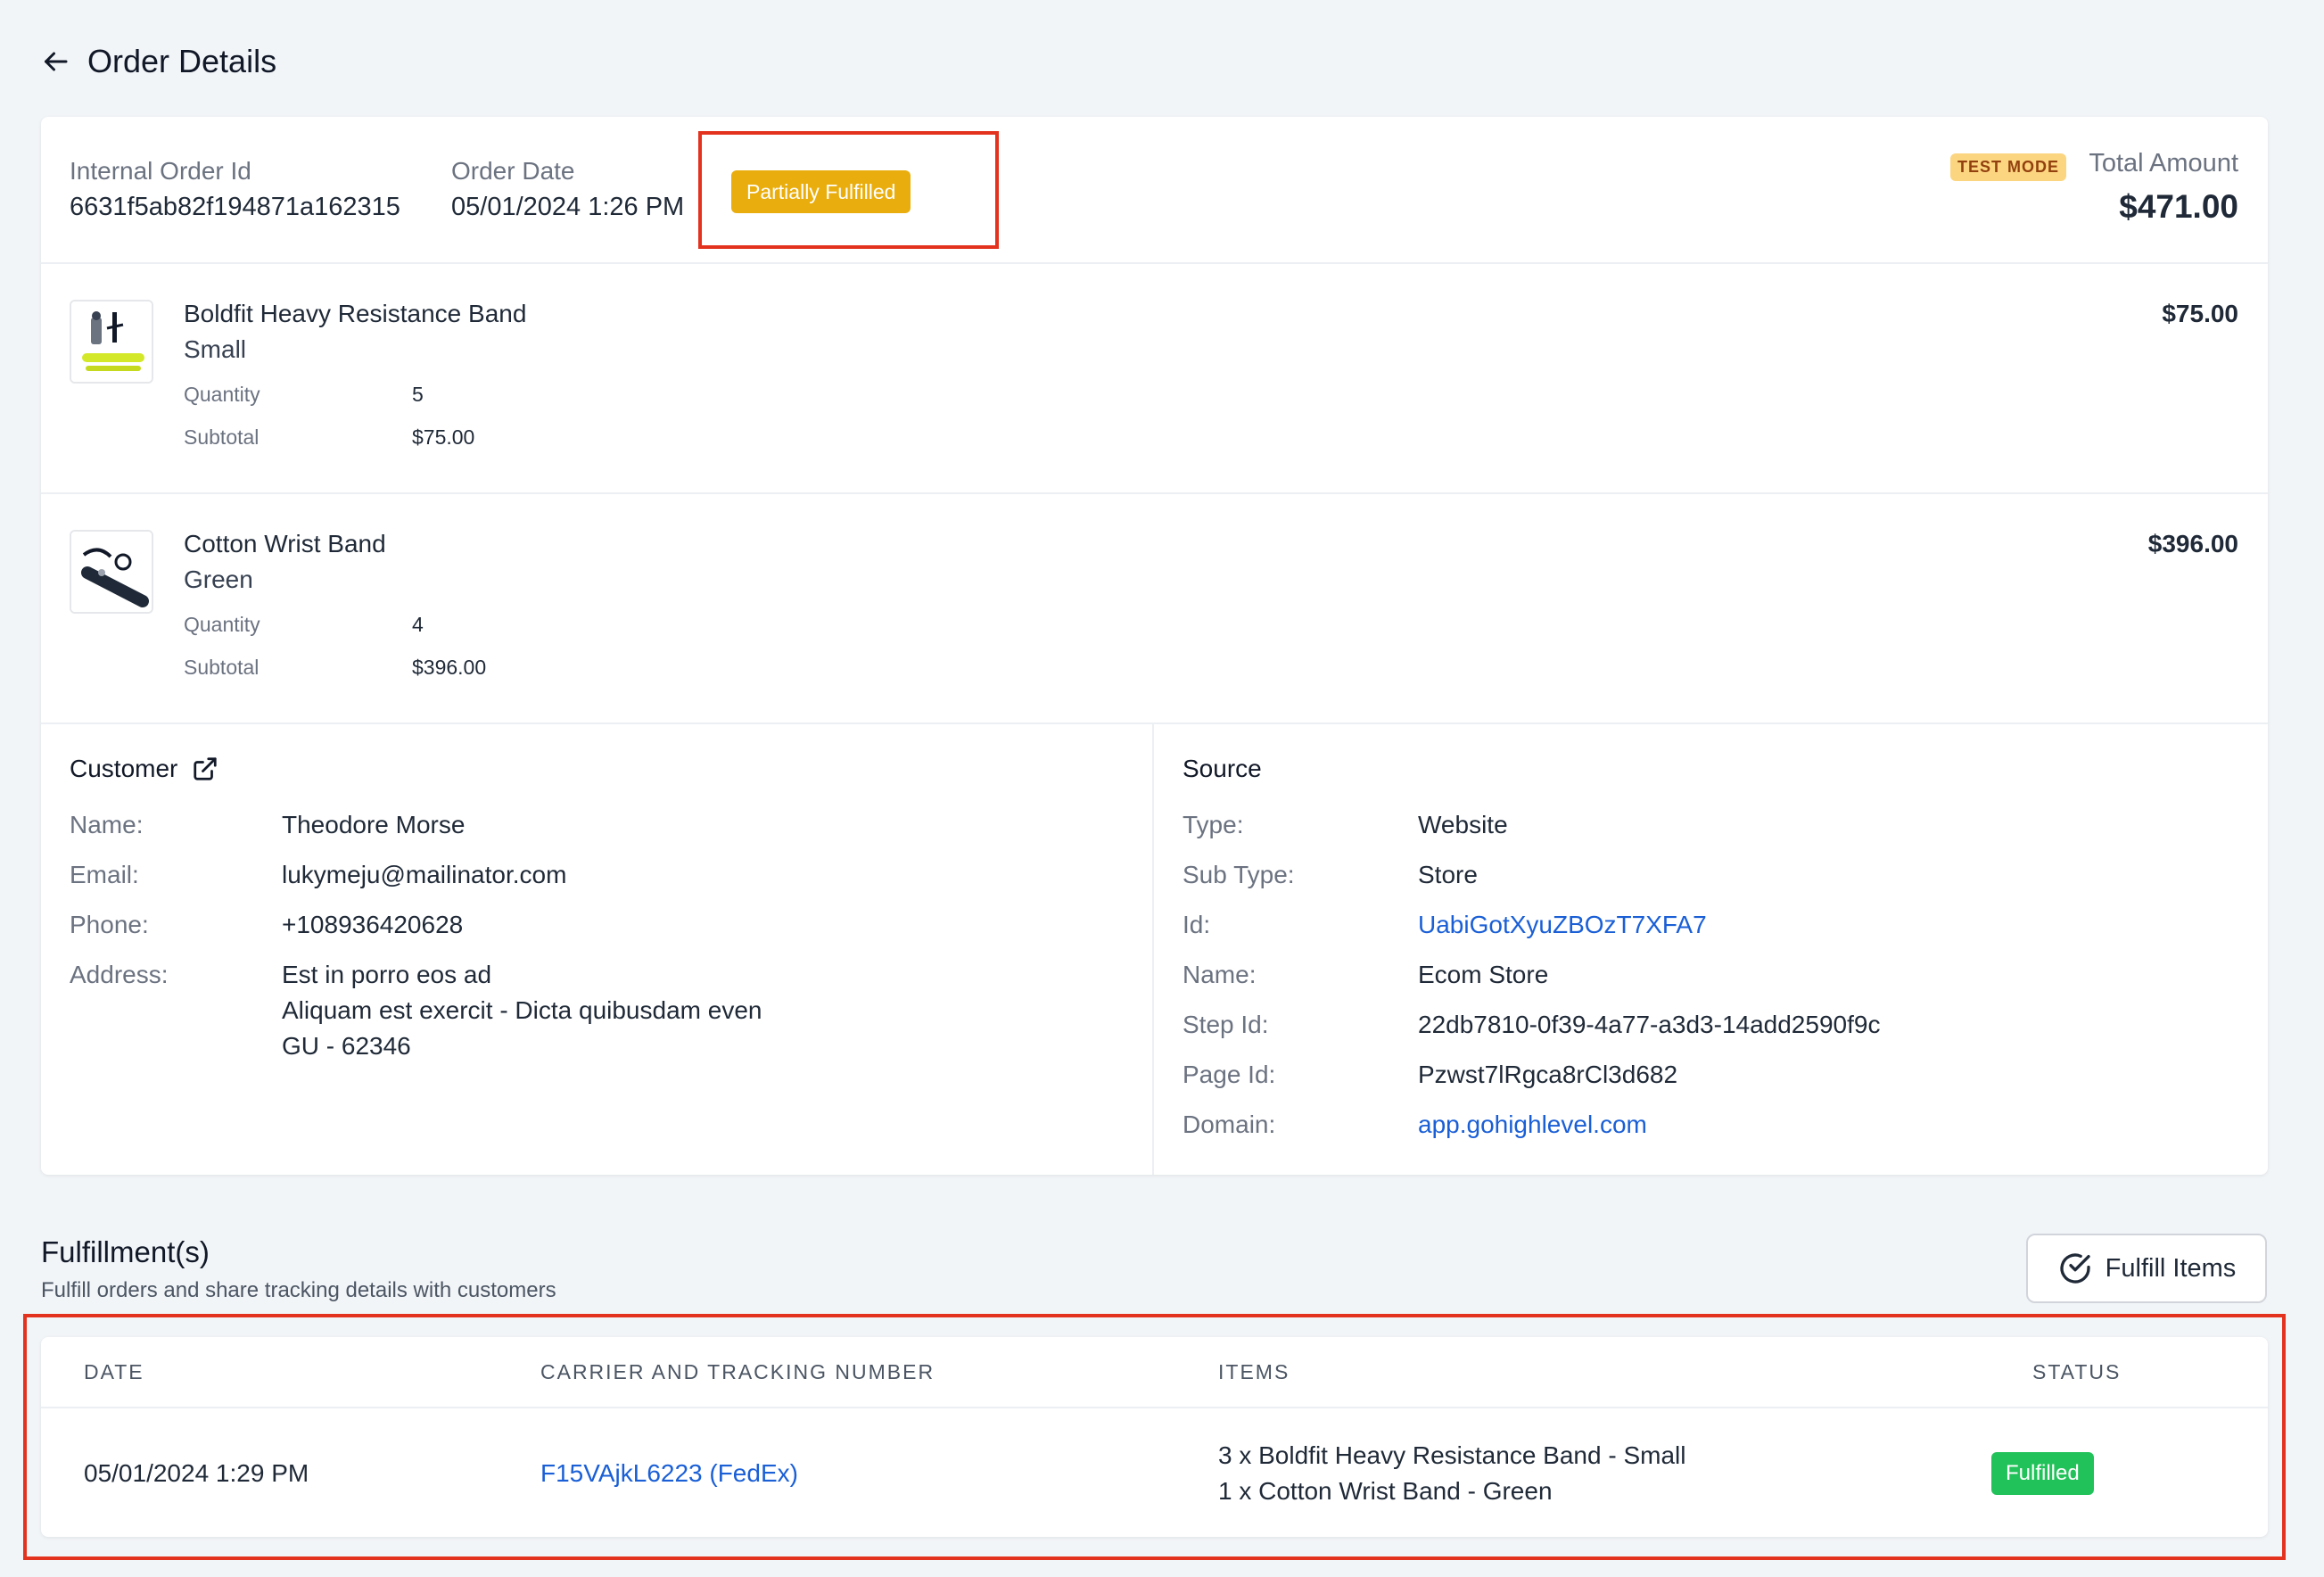  I want to click on source-page-id: Pzwst7lRgca8rCl3d682, so click(1548, 1074).